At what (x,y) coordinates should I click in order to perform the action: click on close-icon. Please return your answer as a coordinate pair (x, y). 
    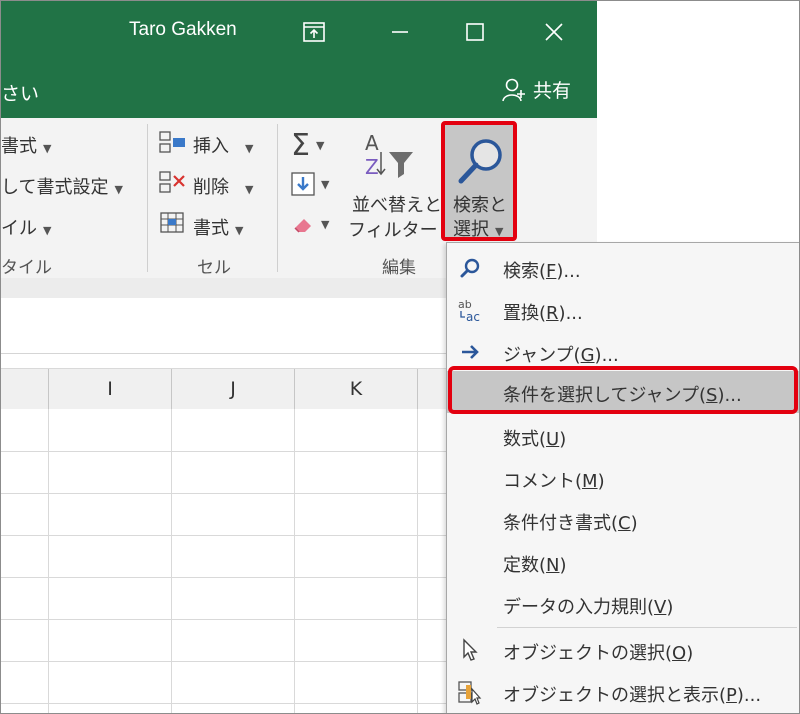
    Looking at the image, I should click on (554, 32).